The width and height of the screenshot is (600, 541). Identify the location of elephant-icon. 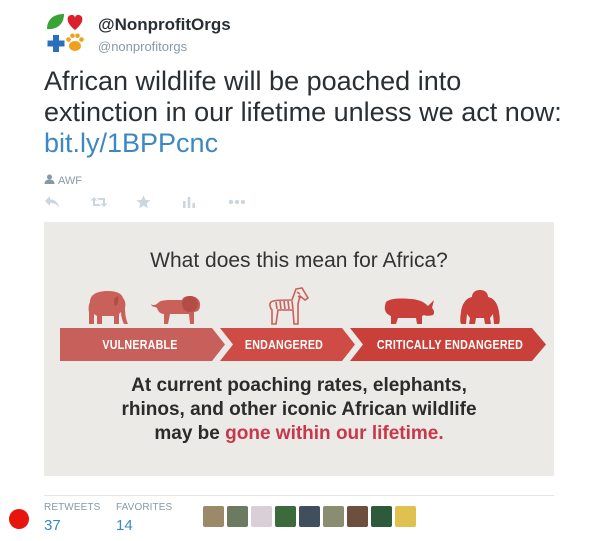
(108, 307).